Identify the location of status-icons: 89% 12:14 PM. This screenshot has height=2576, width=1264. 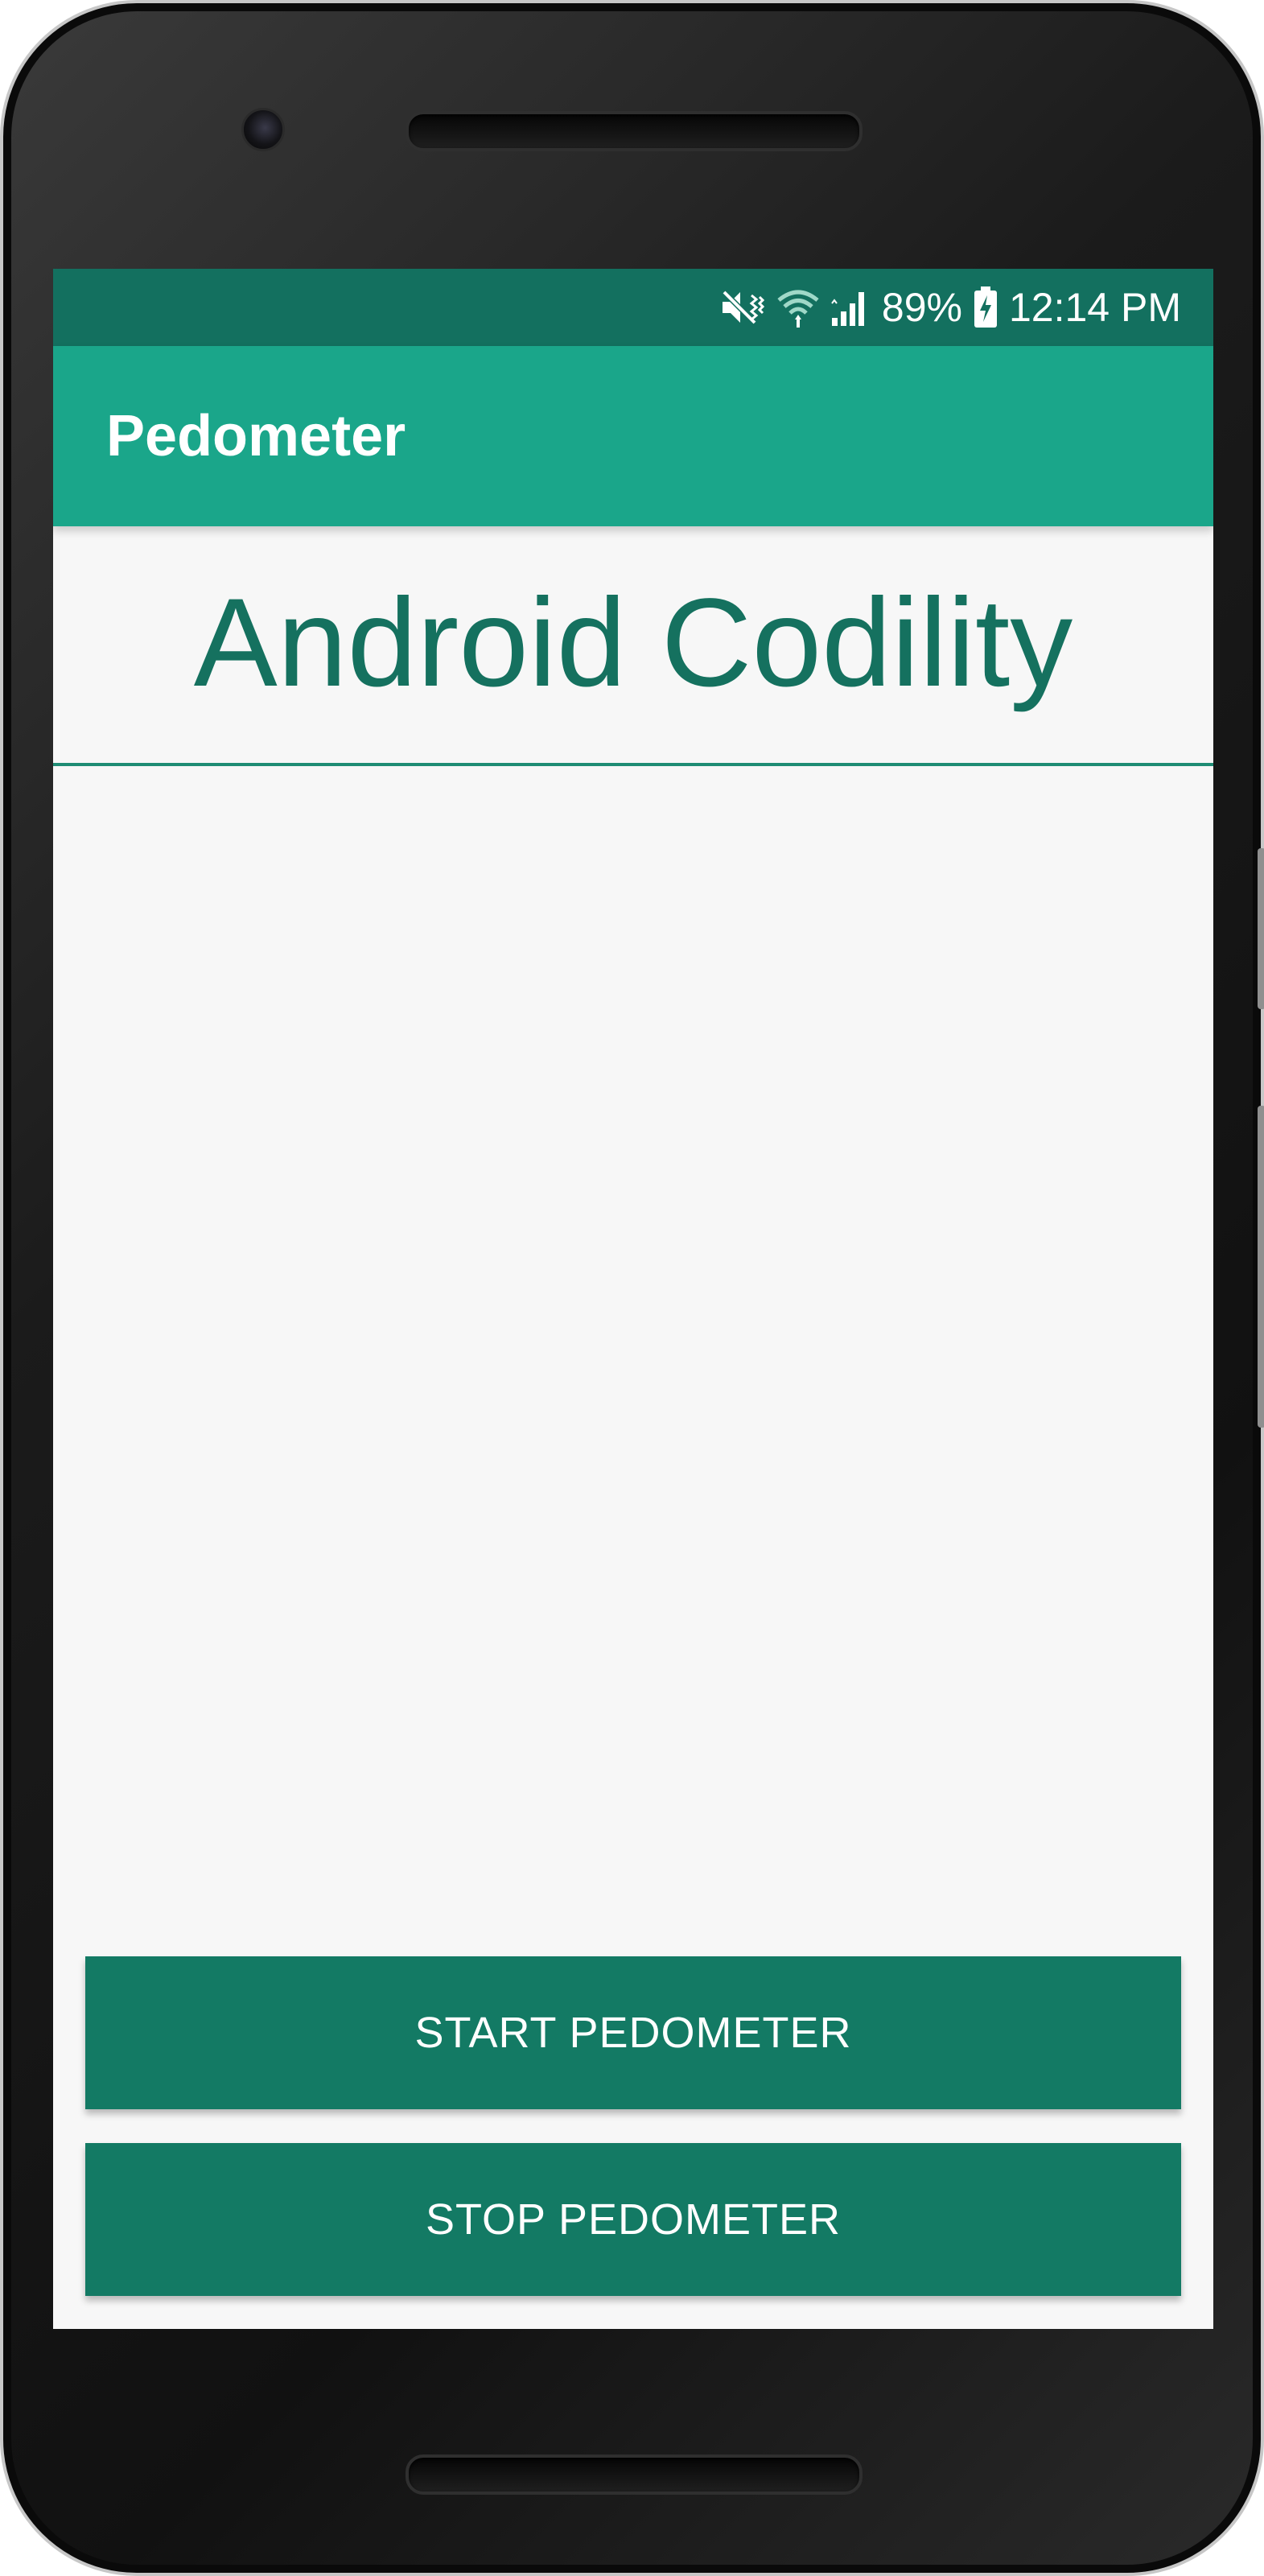
(950, 307).